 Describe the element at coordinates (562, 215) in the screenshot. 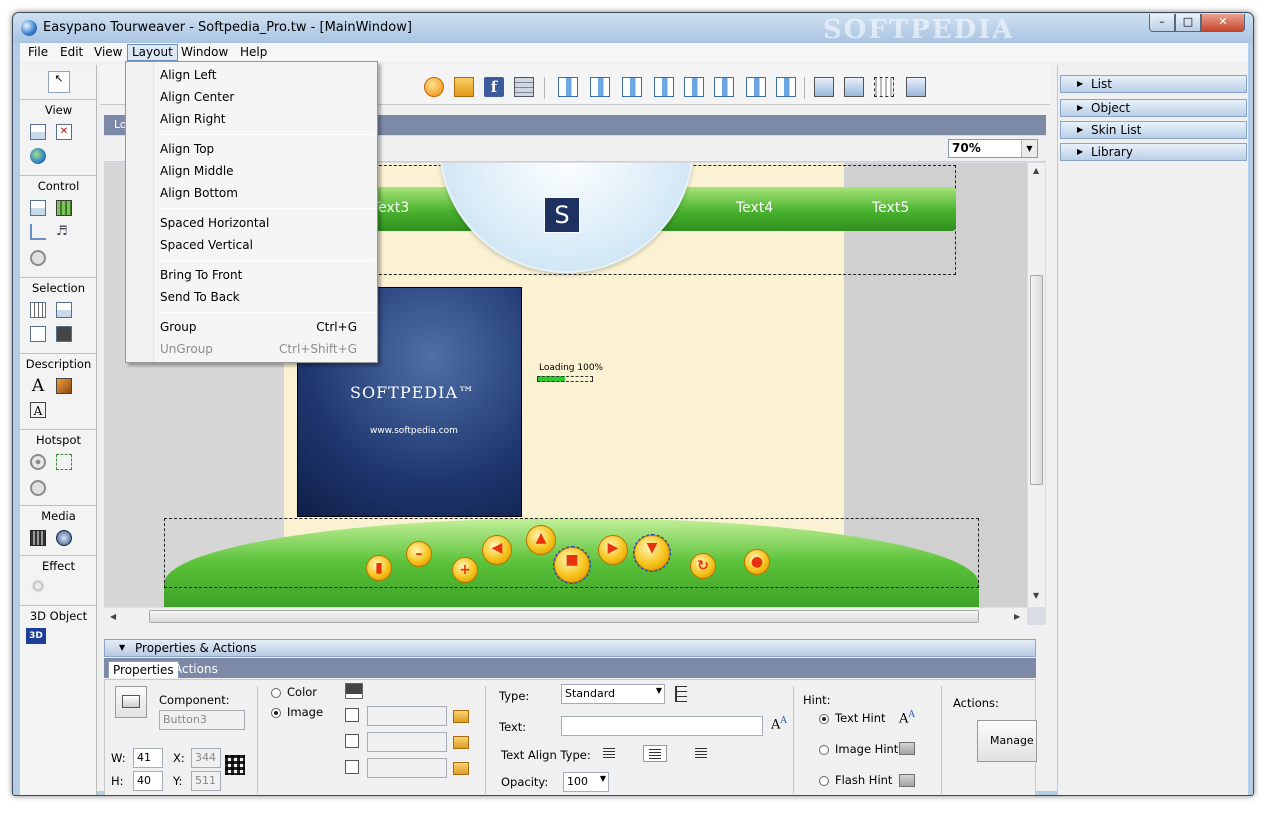

I see `softpedia-logo: S` at that location.